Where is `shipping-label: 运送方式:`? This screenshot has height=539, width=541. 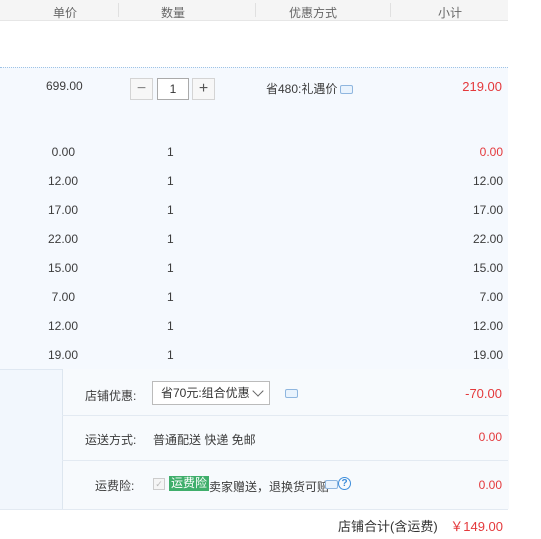 shipping-label: 运送方式: is located at coordinates (111, 440).